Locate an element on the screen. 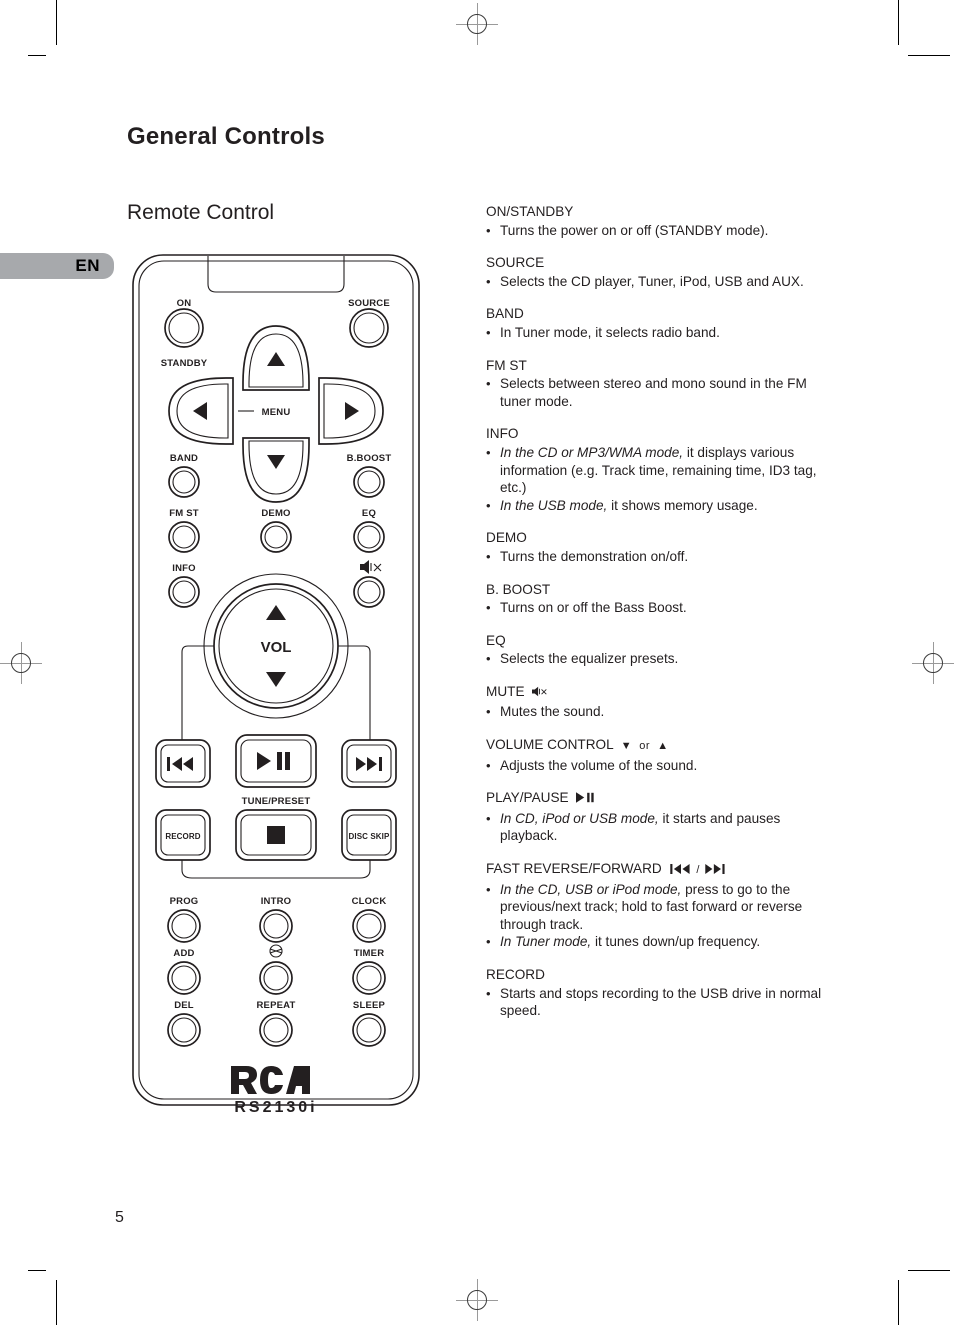 Image resolution: width=954 pixels, height=1325 pixels. bullet-text: Selects the equalizer presets. is located at coordinates (589, 659).